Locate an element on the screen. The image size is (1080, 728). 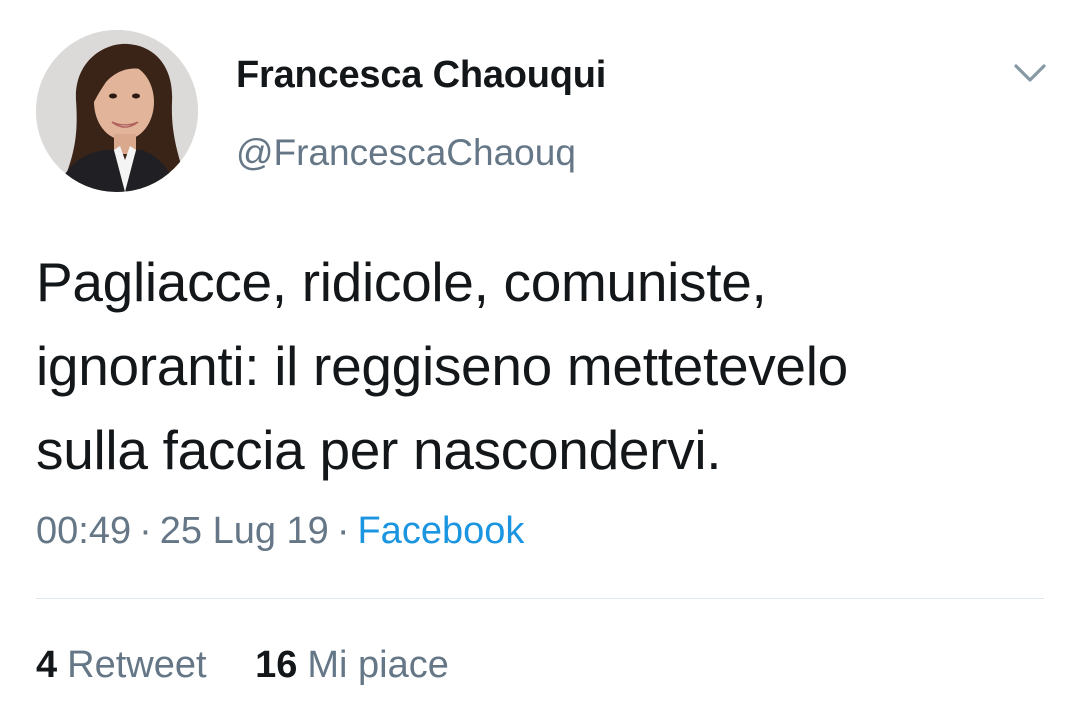
likes-label: Mi piace is located at coordinates (378, 665).